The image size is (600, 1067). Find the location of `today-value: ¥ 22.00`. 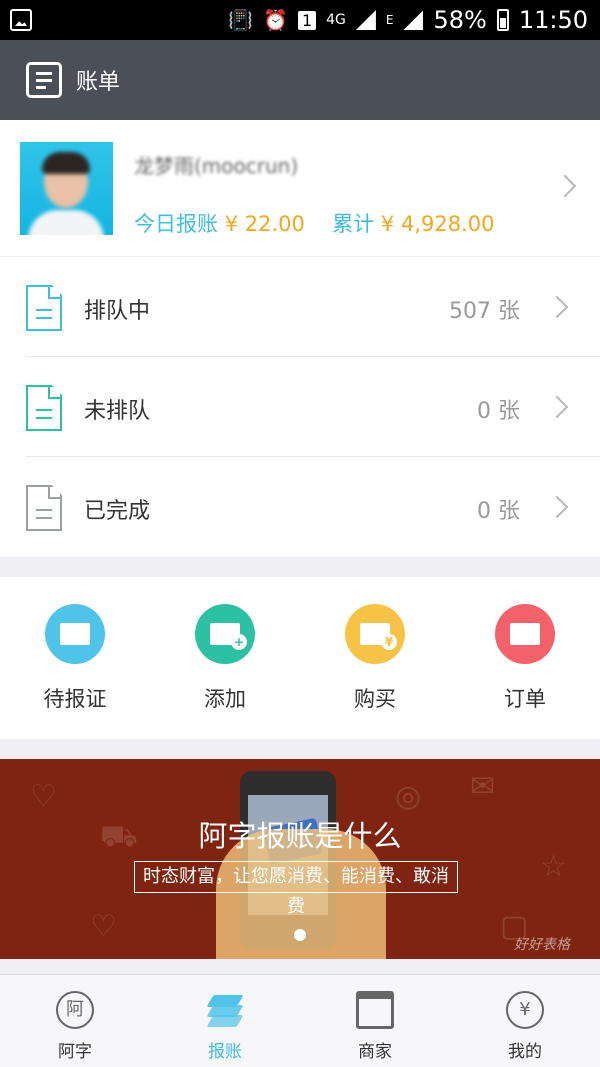

today-value: ¥ 22.00 is located at coordinates (264, 224).